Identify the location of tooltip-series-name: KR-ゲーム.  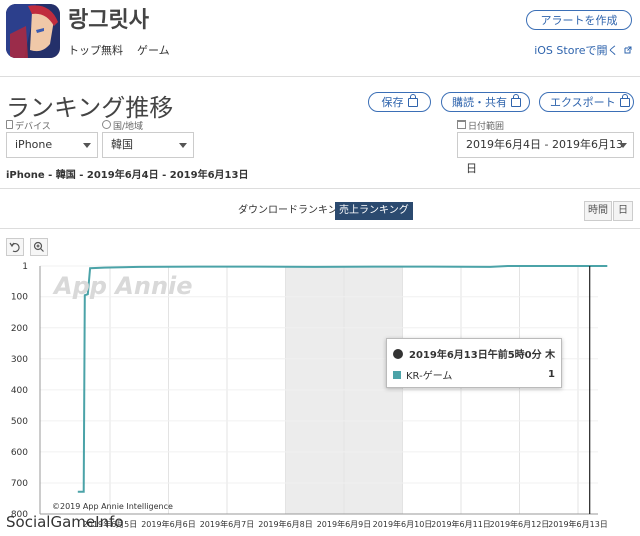
(429, 376).